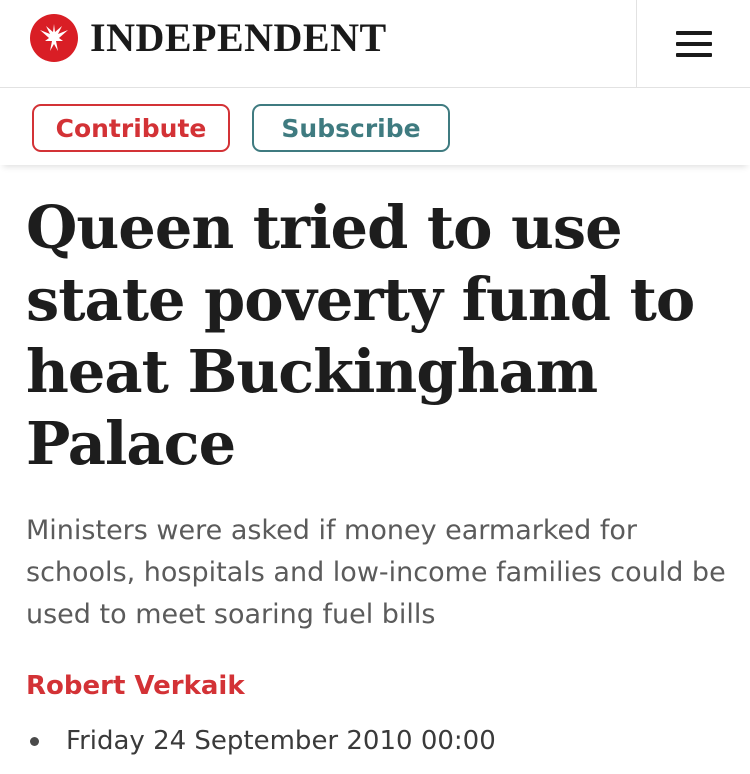 This screenshot has width=750, height=774. What do you see at coordinates (351, 128) in the screenshot?
I see `subscribe-button: Subscribe` at bounding box center [351, 128].